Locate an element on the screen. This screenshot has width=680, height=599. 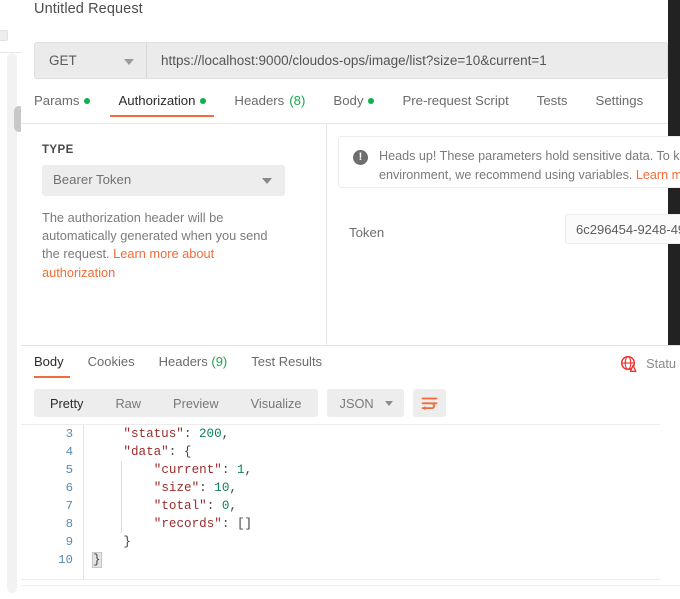
code-area-bottom-border is located at coordinates (340, 579).